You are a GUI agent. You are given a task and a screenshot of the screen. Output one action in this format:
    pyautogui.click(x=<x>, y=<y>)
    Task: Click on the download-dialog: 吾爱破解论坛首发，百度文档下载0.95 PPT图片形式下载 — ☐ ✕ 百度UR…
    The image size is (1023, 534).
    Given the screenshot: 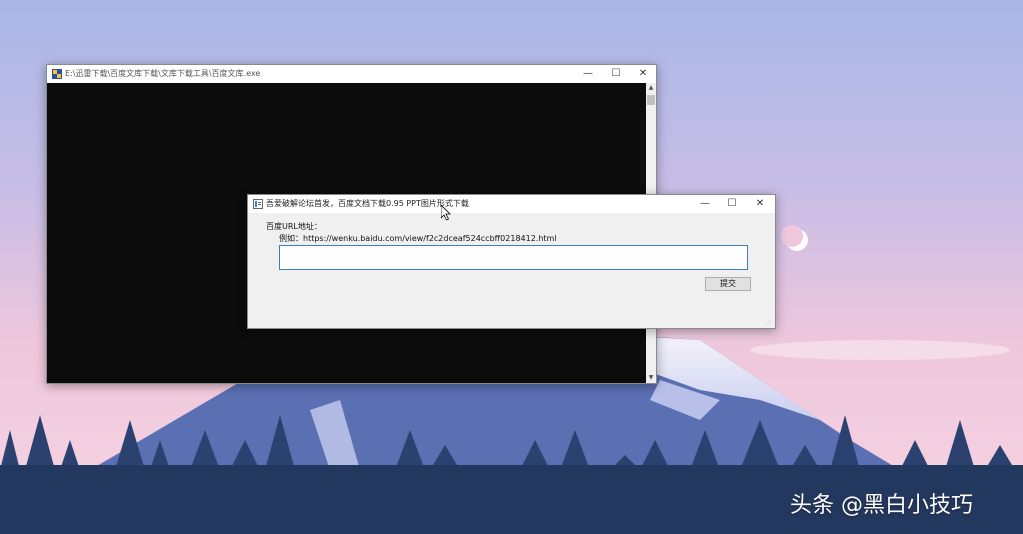 What is the action you would take?
    pyautogui.click(x=511, y=261)
    